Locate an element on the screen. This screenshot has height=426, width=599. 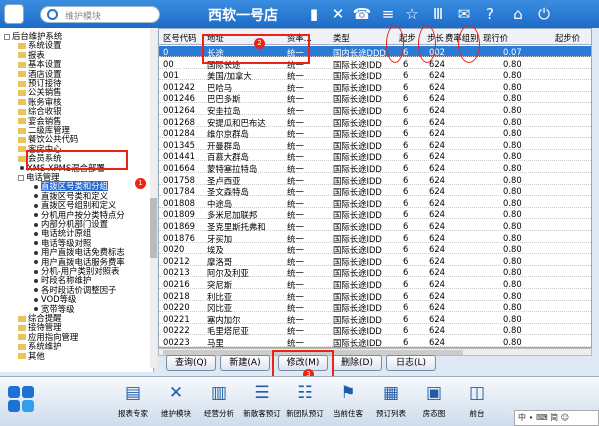
table-row: 00220 冈比亚 统一 国际长途IDD 6 624 0.80 is located at coordinates (375, 307).